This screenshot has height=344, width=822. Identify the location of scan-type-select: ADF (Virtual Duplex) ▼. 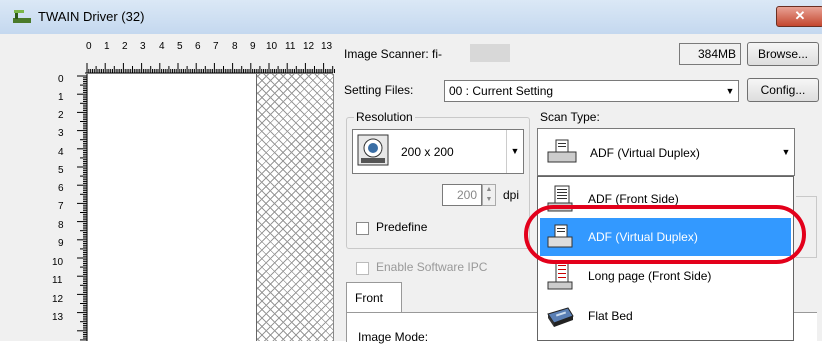
(666, 152).